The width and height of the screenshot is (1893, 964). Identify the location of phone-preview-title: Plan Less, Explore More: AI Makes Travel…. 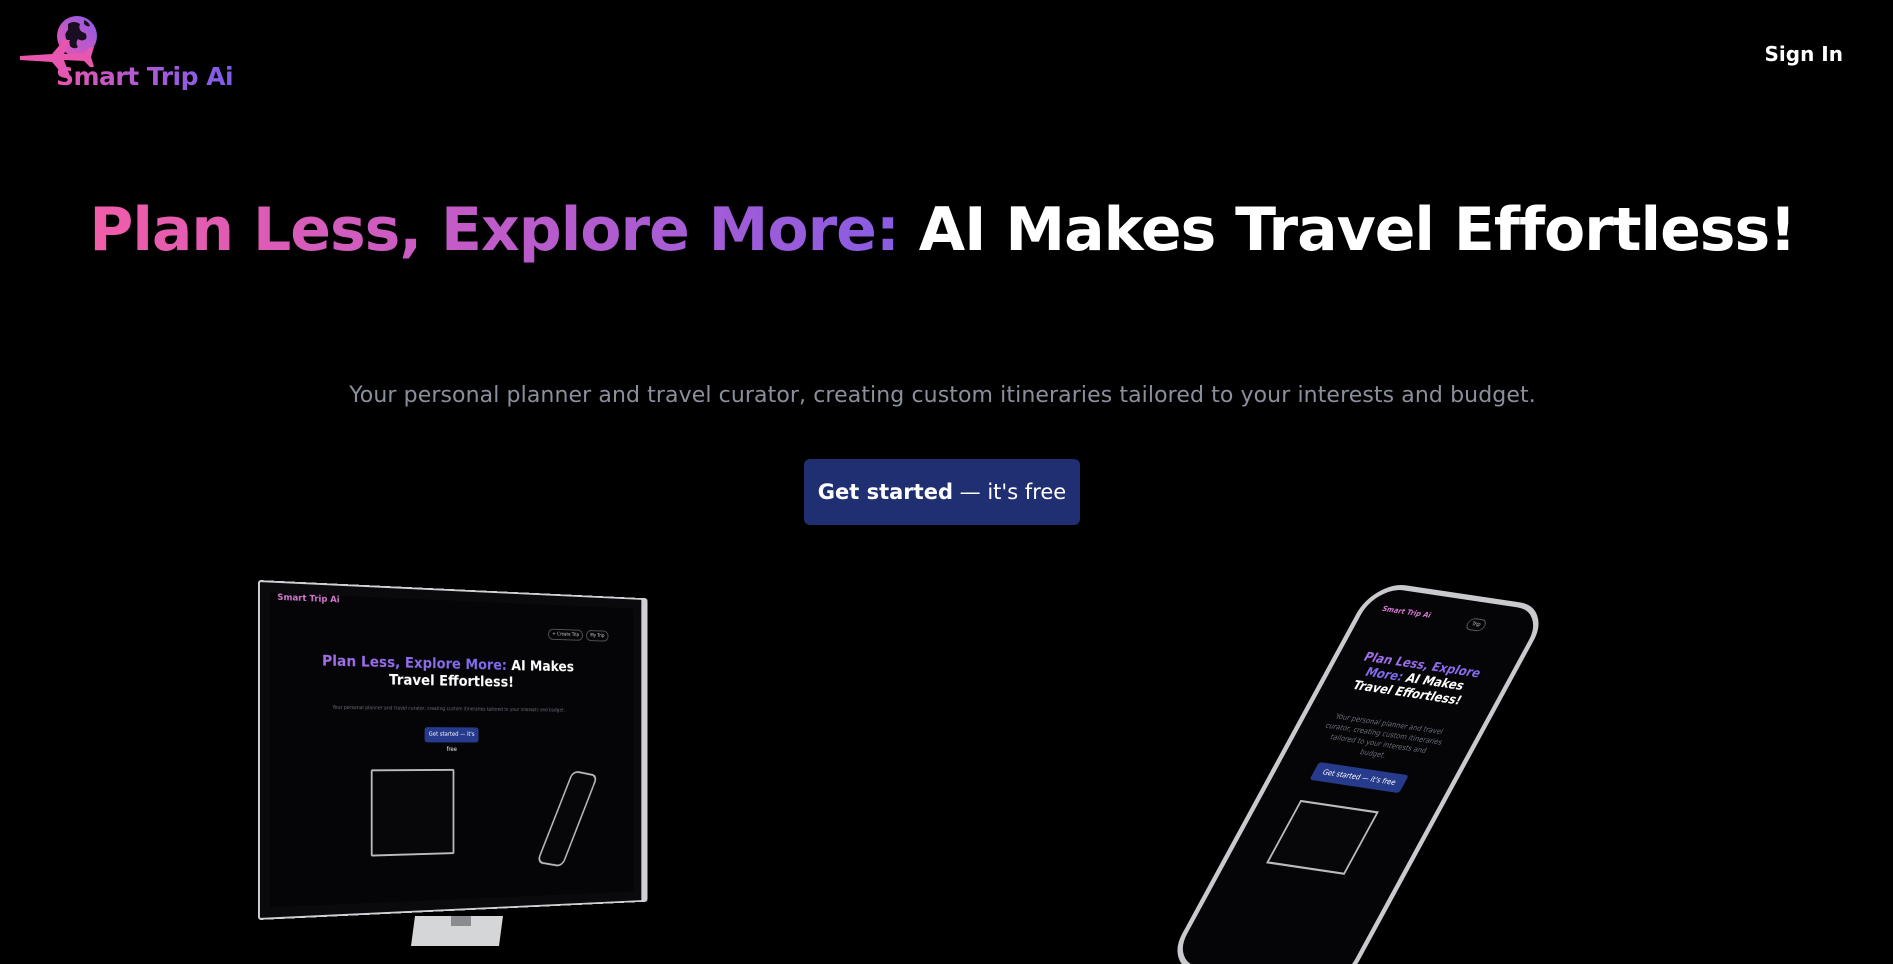
(1414, 678).